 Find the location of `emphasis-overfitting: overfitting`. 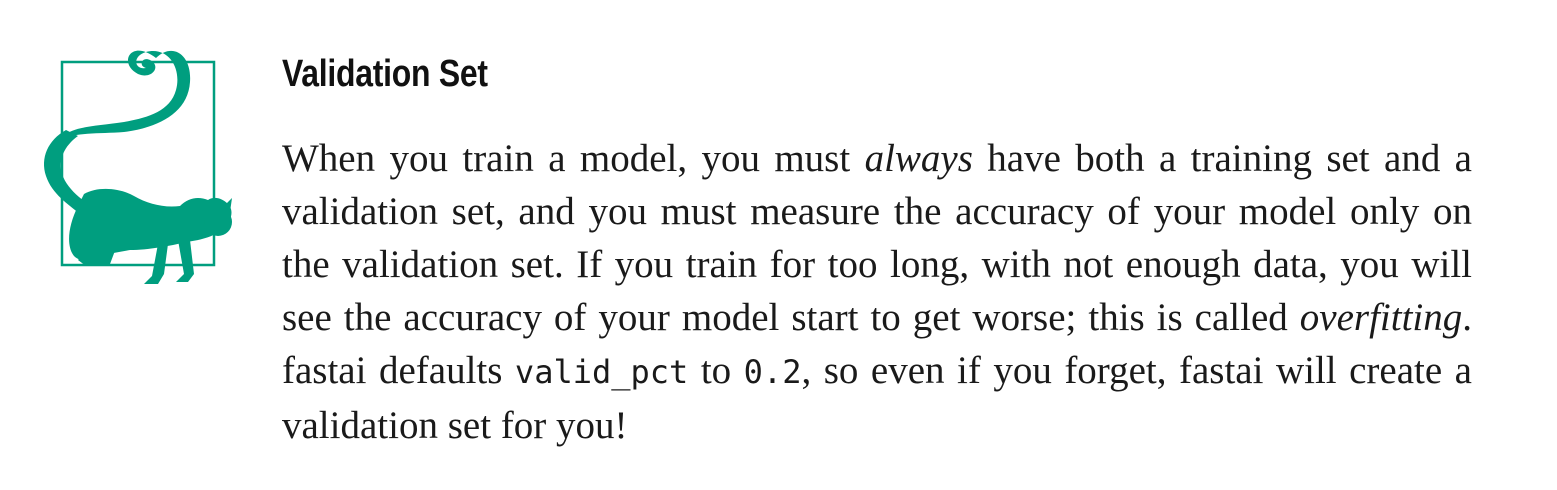

emphasis-overfitting: overfitting is located at coordinates (1381, 317).